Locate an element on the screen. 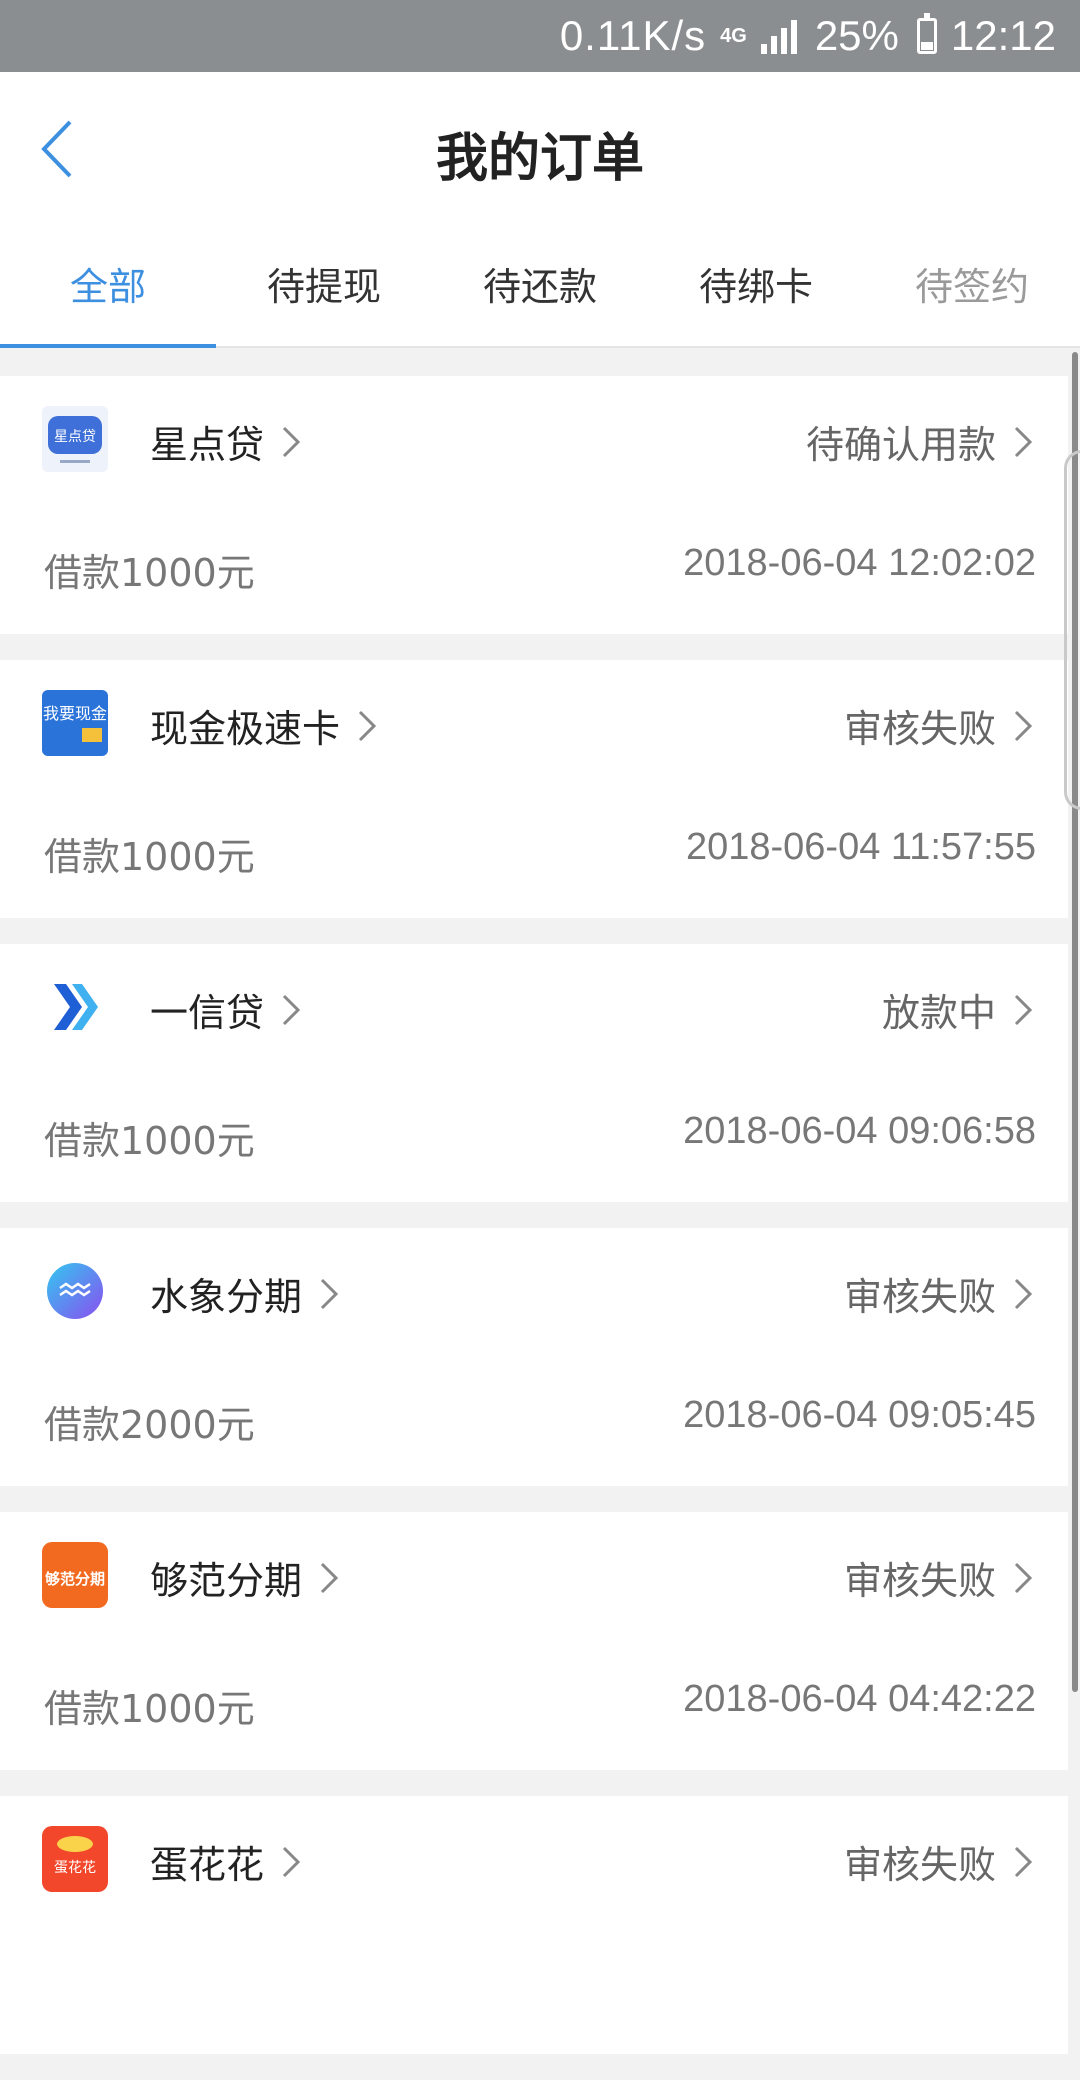 The image size is (1080, 2080). order-status-text: 放款中 is located at coordinates (938, 1013).